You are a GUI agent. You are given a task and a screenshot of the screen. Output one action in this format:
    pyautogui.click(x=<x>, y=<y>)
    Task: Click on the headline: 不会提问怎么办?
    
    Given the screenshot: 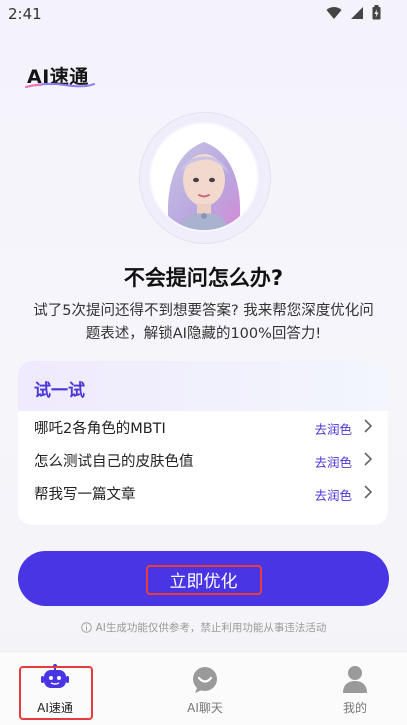 What is the action you would take?
    pyautogui.click(x=203, y=278)
    